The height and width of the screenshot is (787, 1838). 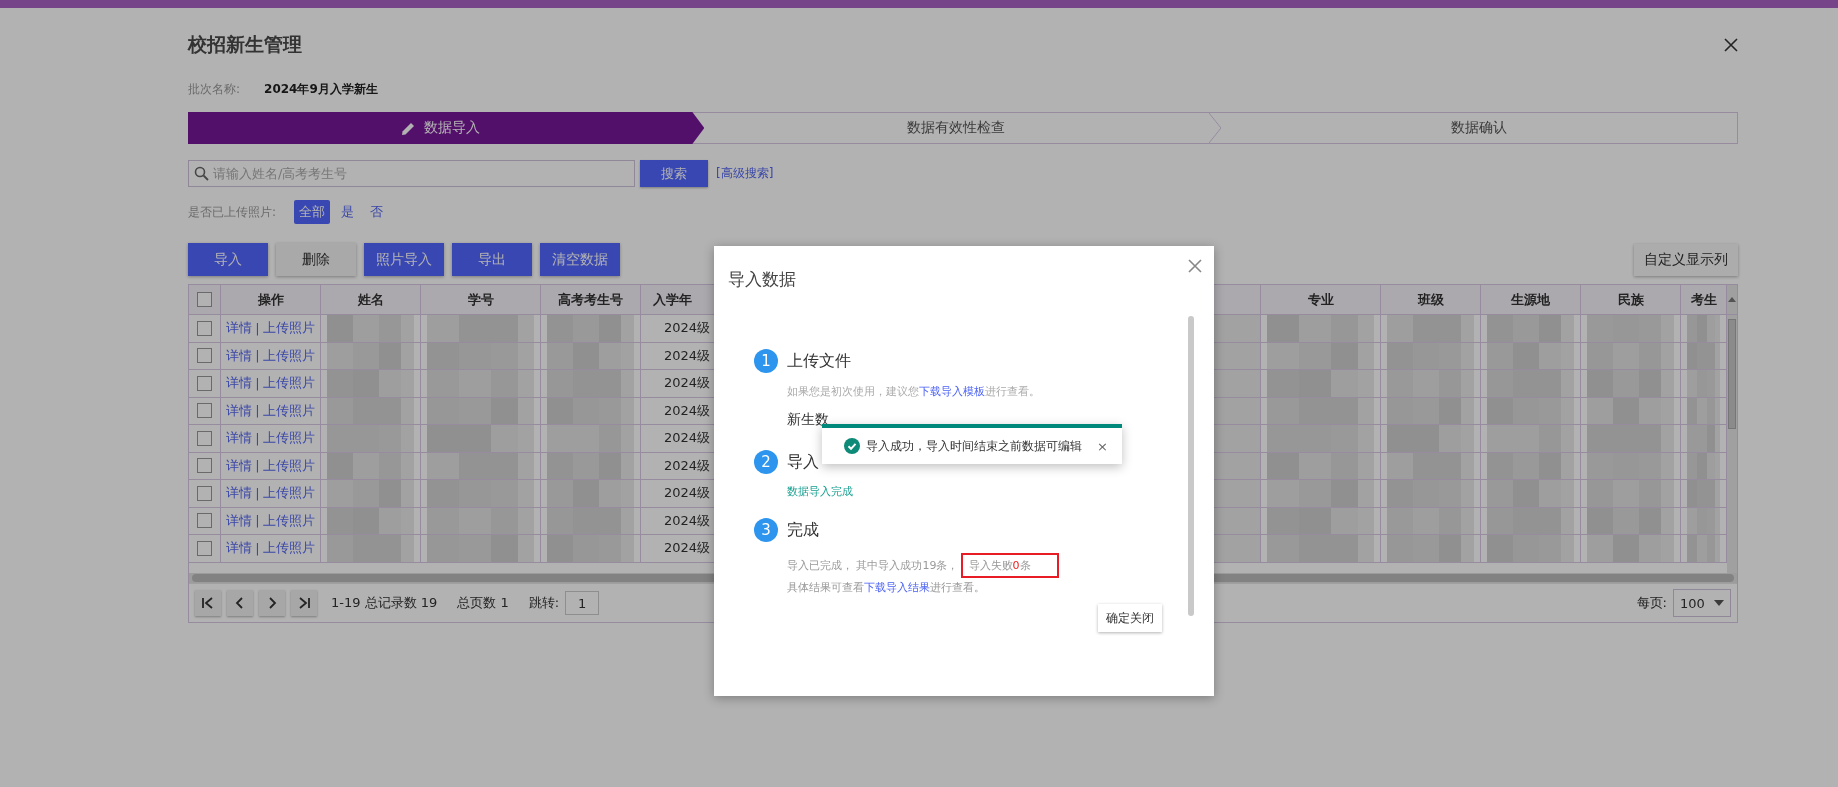 What do you see at coordinates (591, 300) in the screenshot?
I see `column-header: 高考考生号` at bounding box center [591, 300].